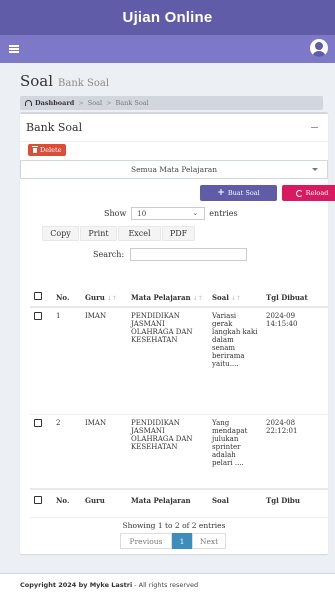 This screenshot has height=595, width=335. What do you see at coordinates (76, 585) in the screenshot?
I see `copyright-text: Copyright 2024 by Myke Lastri` at bounding box center [76, 585].